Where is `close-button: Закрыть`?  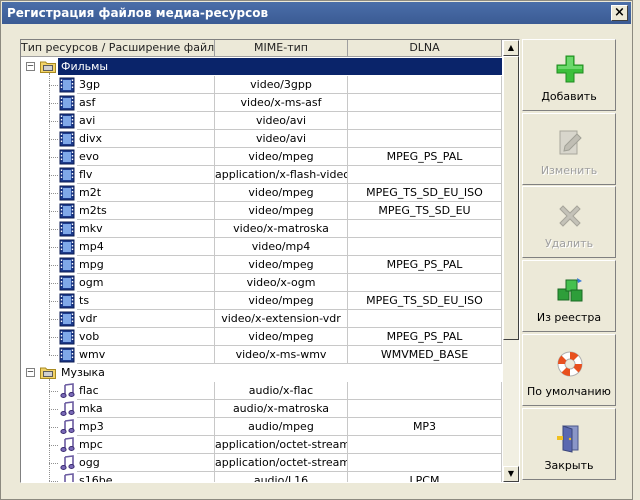
close-button: Закрыть is located at coordinates (569, 444).